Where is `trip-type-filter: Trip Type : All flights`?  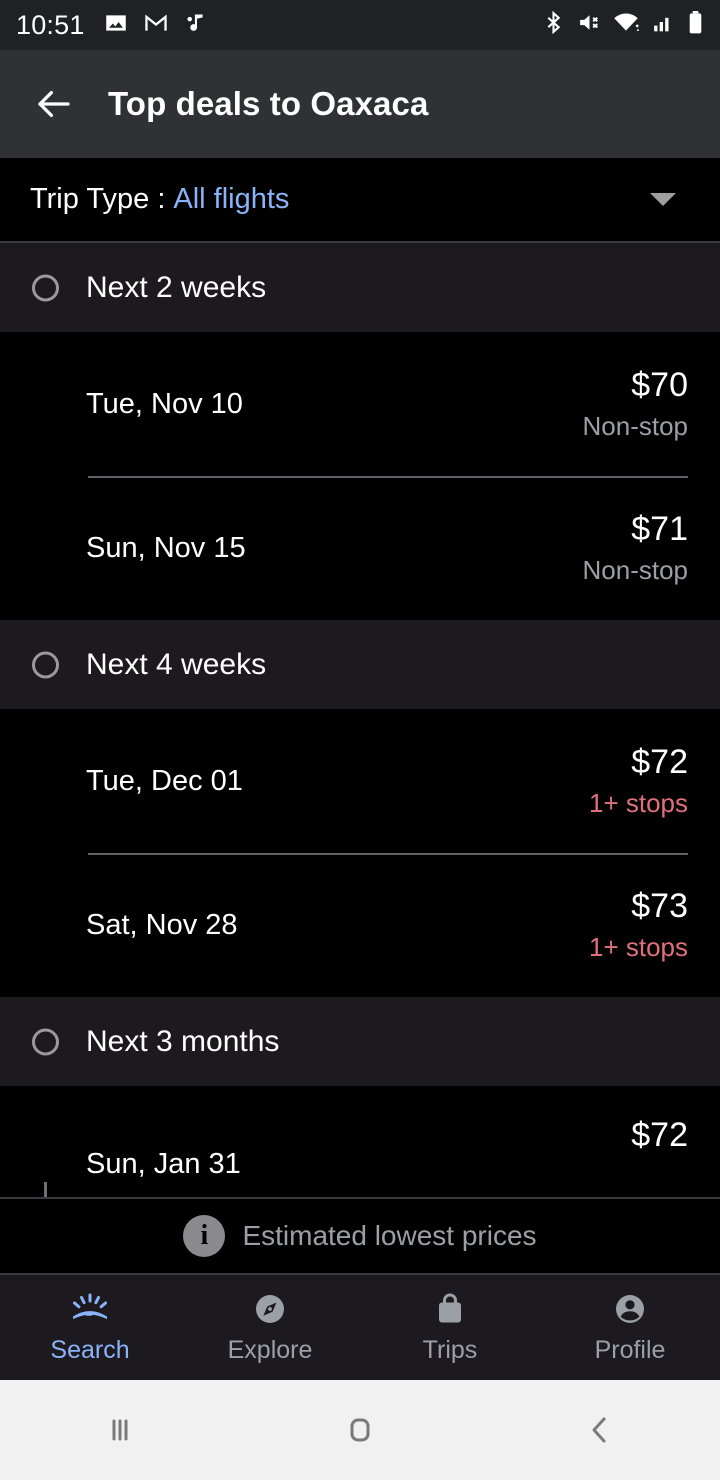 trip-type-filter: Trip Type : All flights is located at coordinates (360, 200).